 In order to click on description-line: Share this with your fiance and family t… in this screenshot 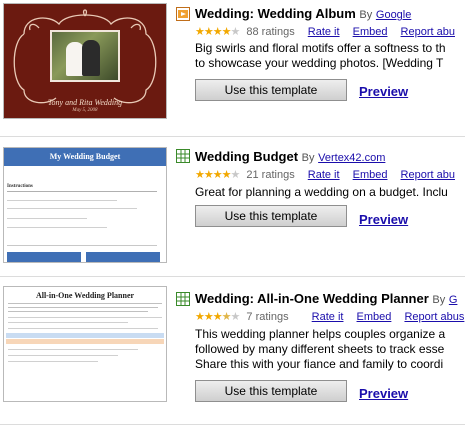, I will do `click(319, 364)`.